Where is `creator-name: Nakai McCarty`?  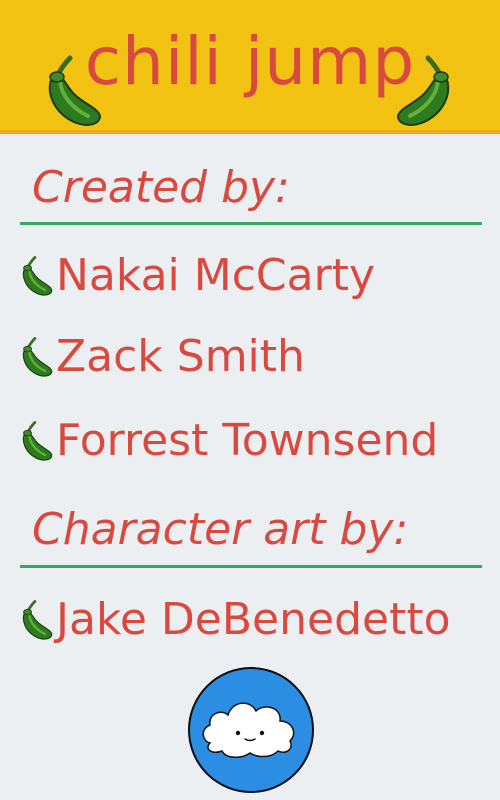 creator-name: Nakai McCarty is located at coordinates (215, 275).